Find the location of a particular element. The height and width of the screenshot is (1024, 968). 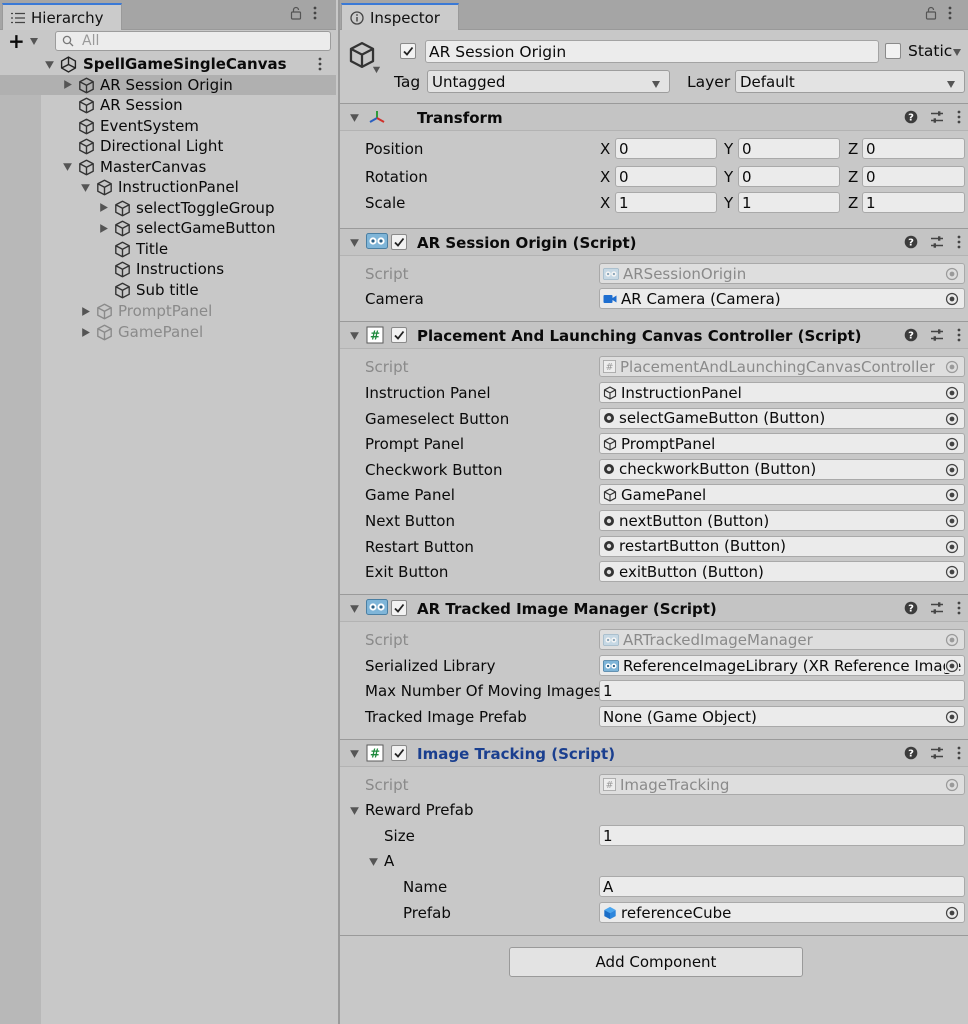

search-input: All is located at coordinates (193, 41).